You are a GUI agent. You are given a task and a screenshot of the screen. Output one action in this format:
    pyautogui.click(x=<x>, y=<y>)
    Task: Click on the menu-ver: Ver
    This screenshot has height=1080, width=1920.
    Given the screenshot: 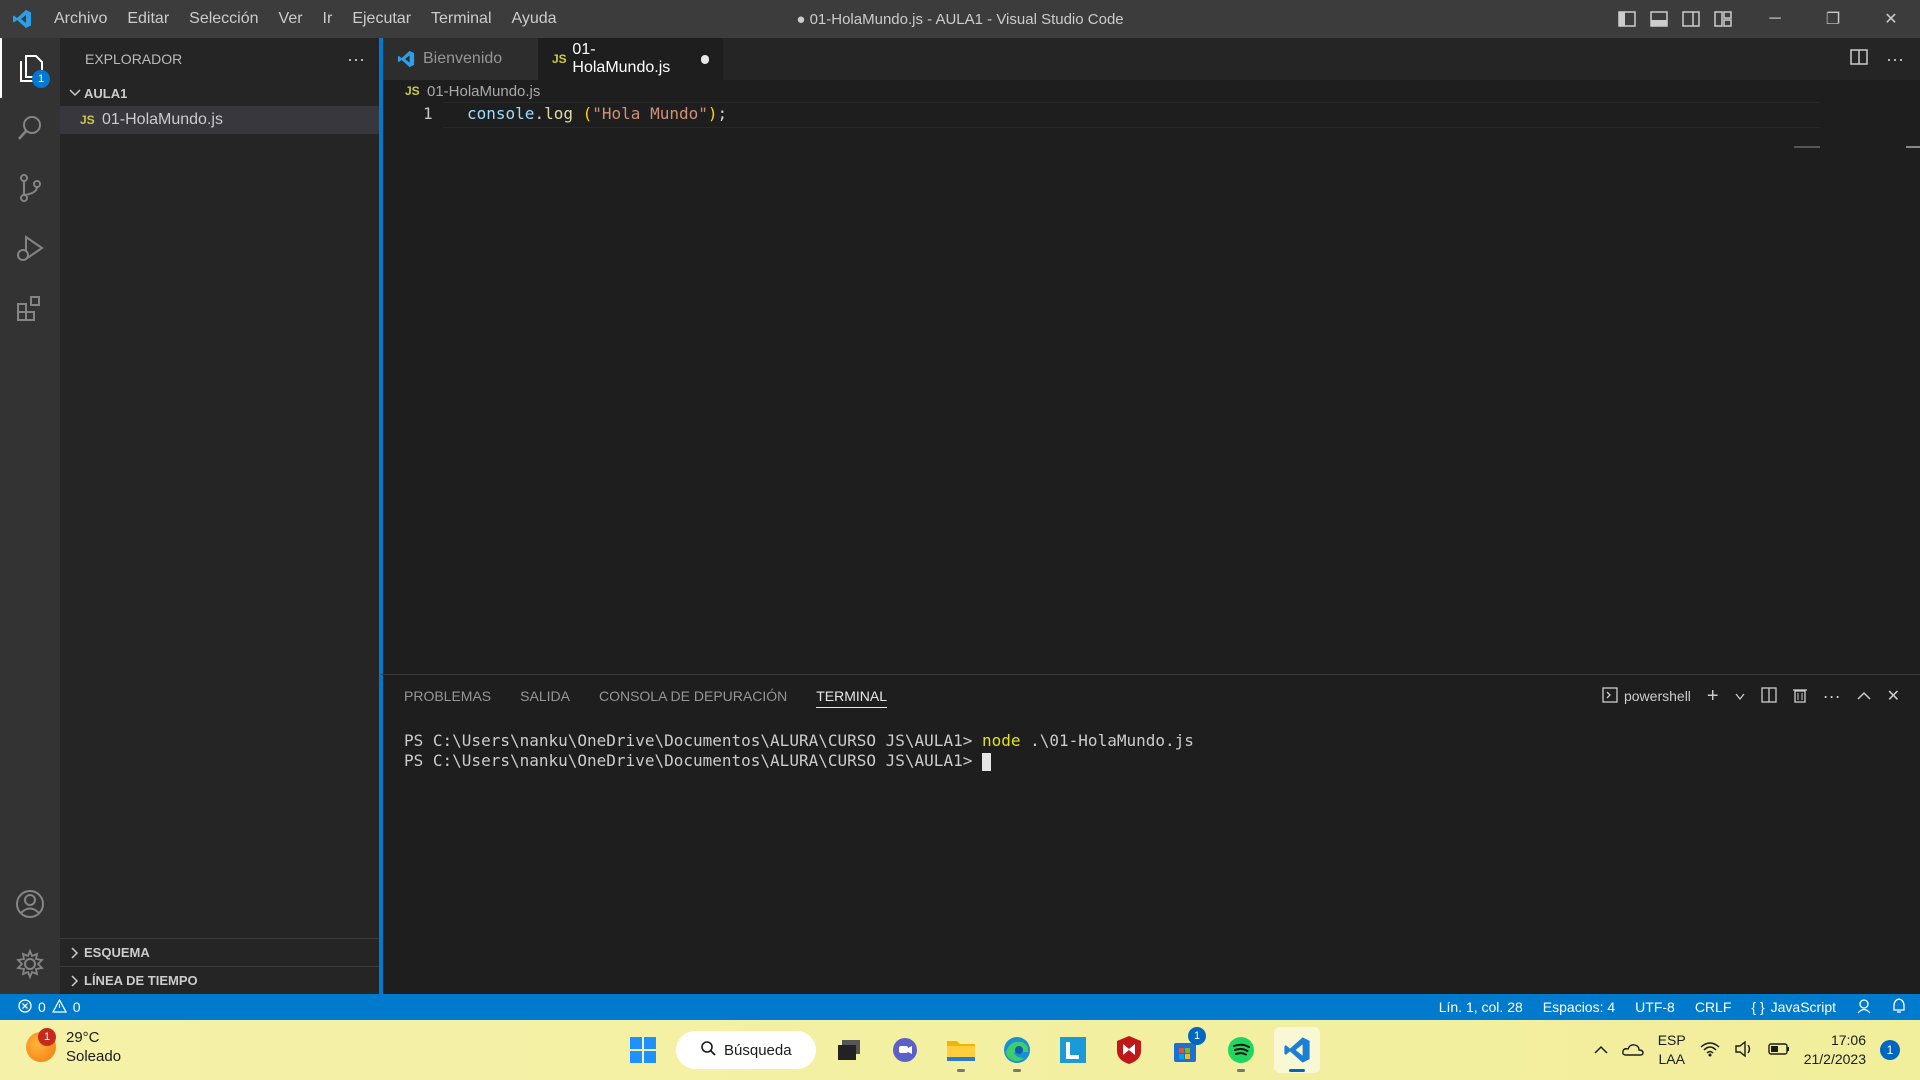 What is the action you would take?
    pyautogui.click(x=291, y=19)
    